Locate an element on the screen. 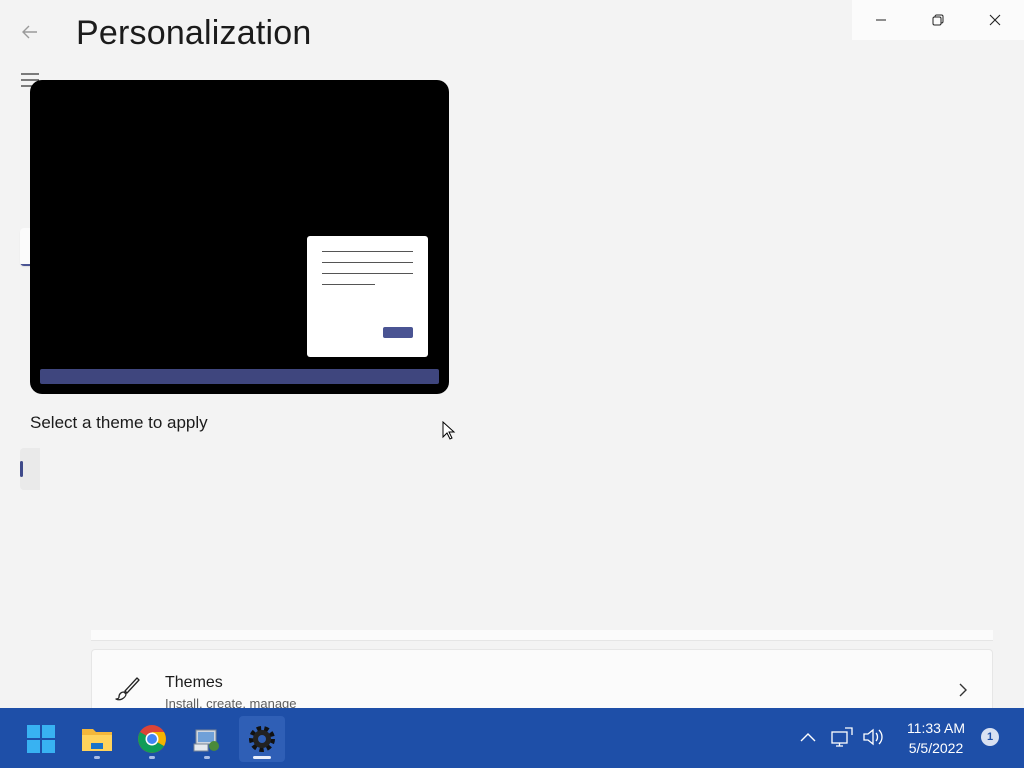 This screenshot has width=1024, height=768. chevron-up-icon is located at coordinates (808, 737).